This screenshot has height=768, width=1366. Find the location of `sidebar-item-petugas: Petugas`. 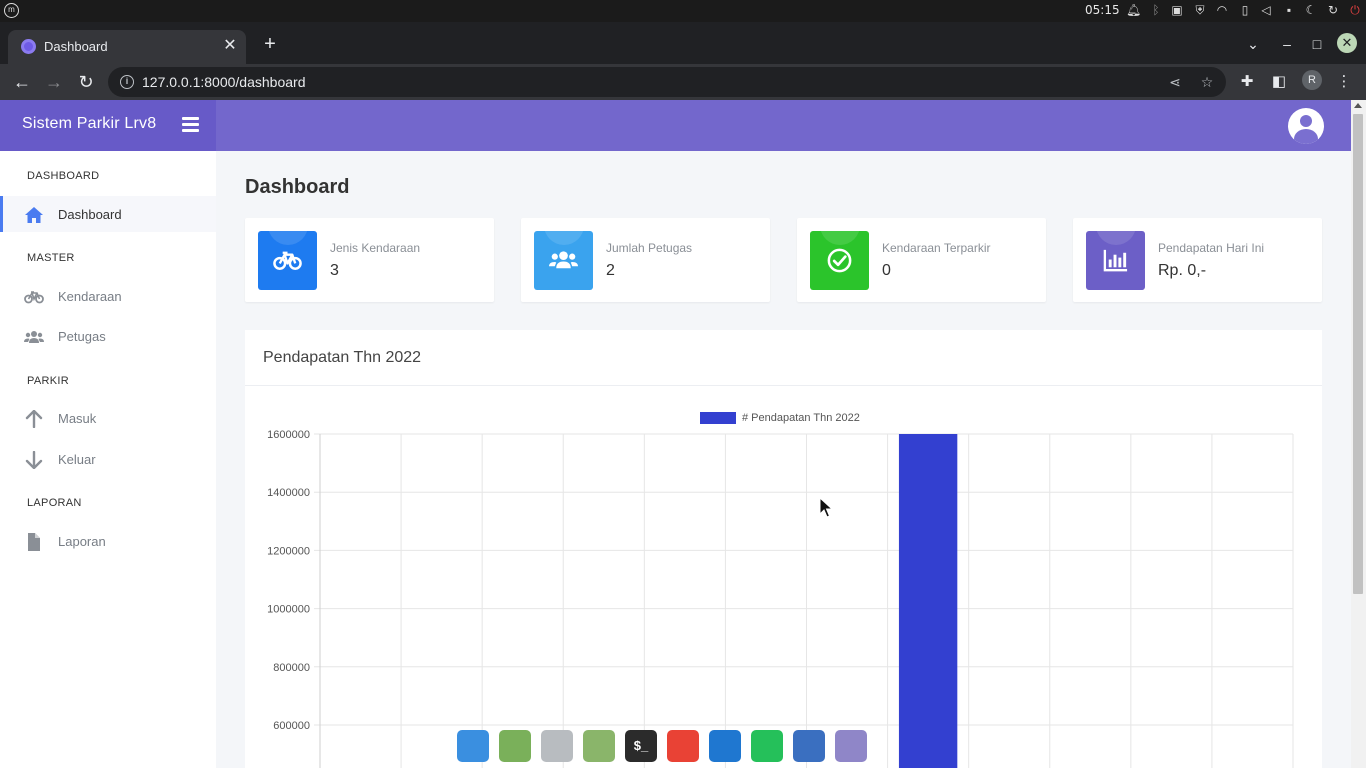

sidebar-item-petugas: Petugas is located at coordinates (108, 336).